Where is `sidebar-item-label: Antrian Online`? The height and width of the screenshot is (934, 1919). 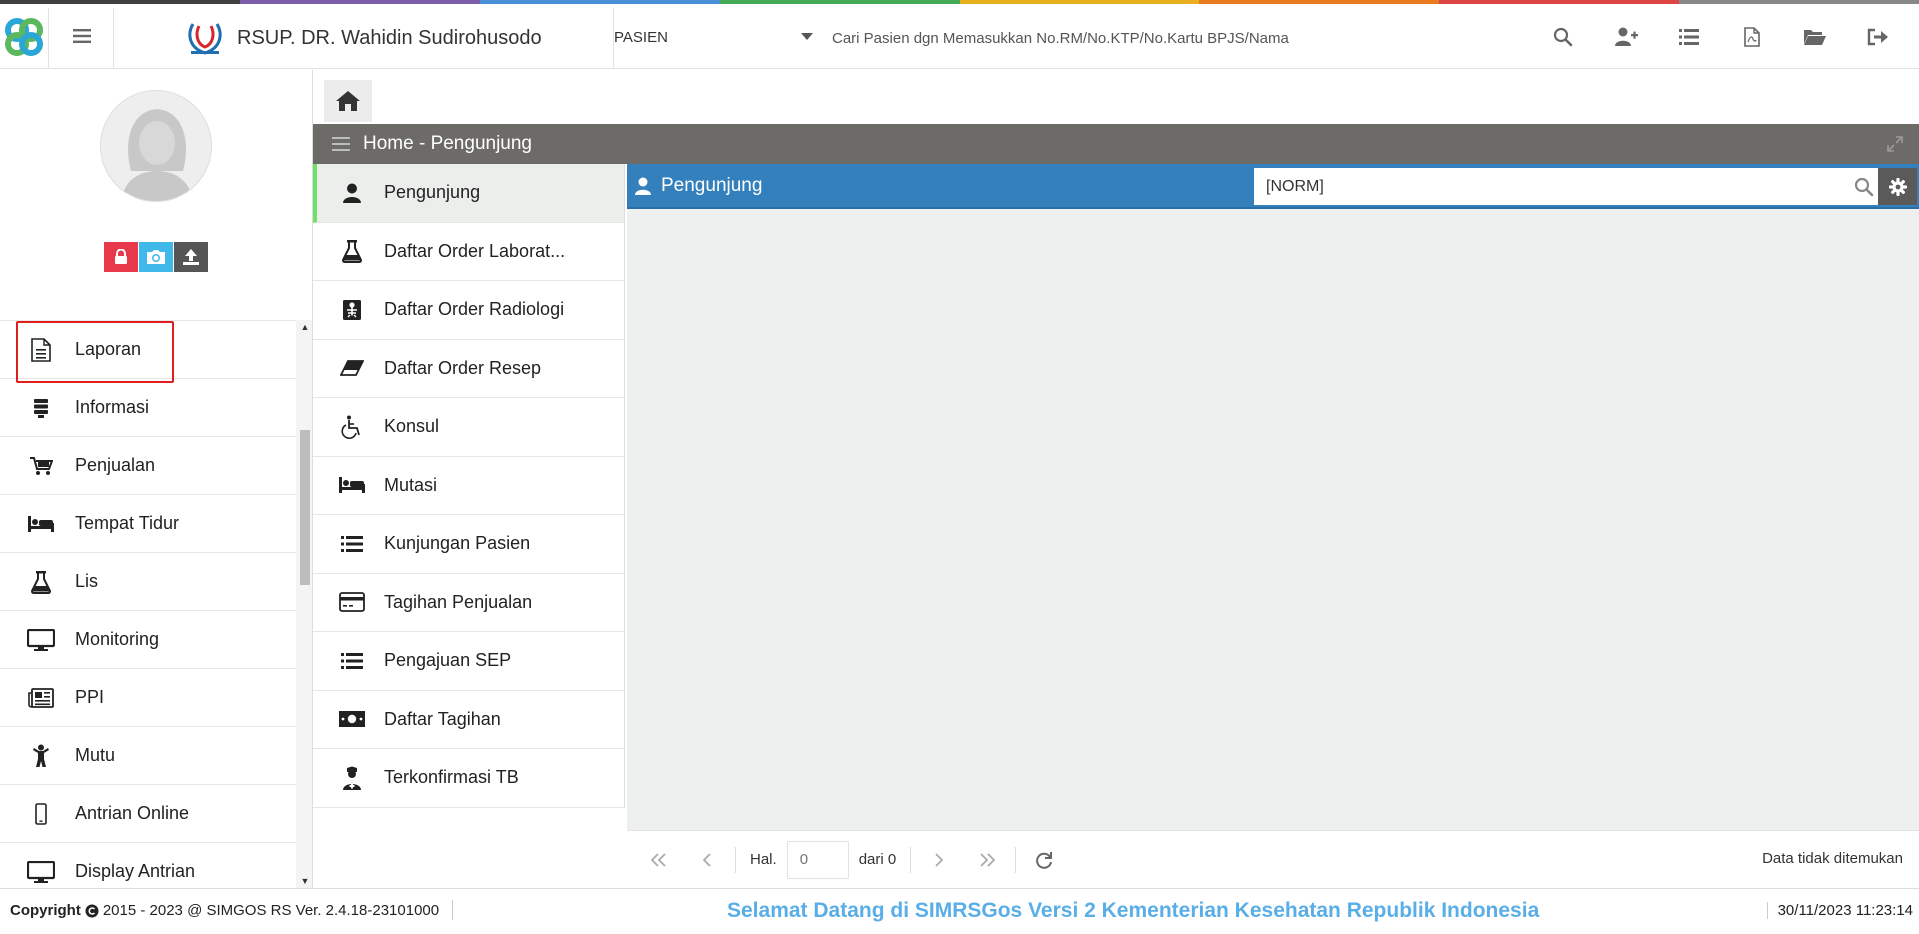
sidebar-item-label: Antrian Online is located at coordinates (132, 813).